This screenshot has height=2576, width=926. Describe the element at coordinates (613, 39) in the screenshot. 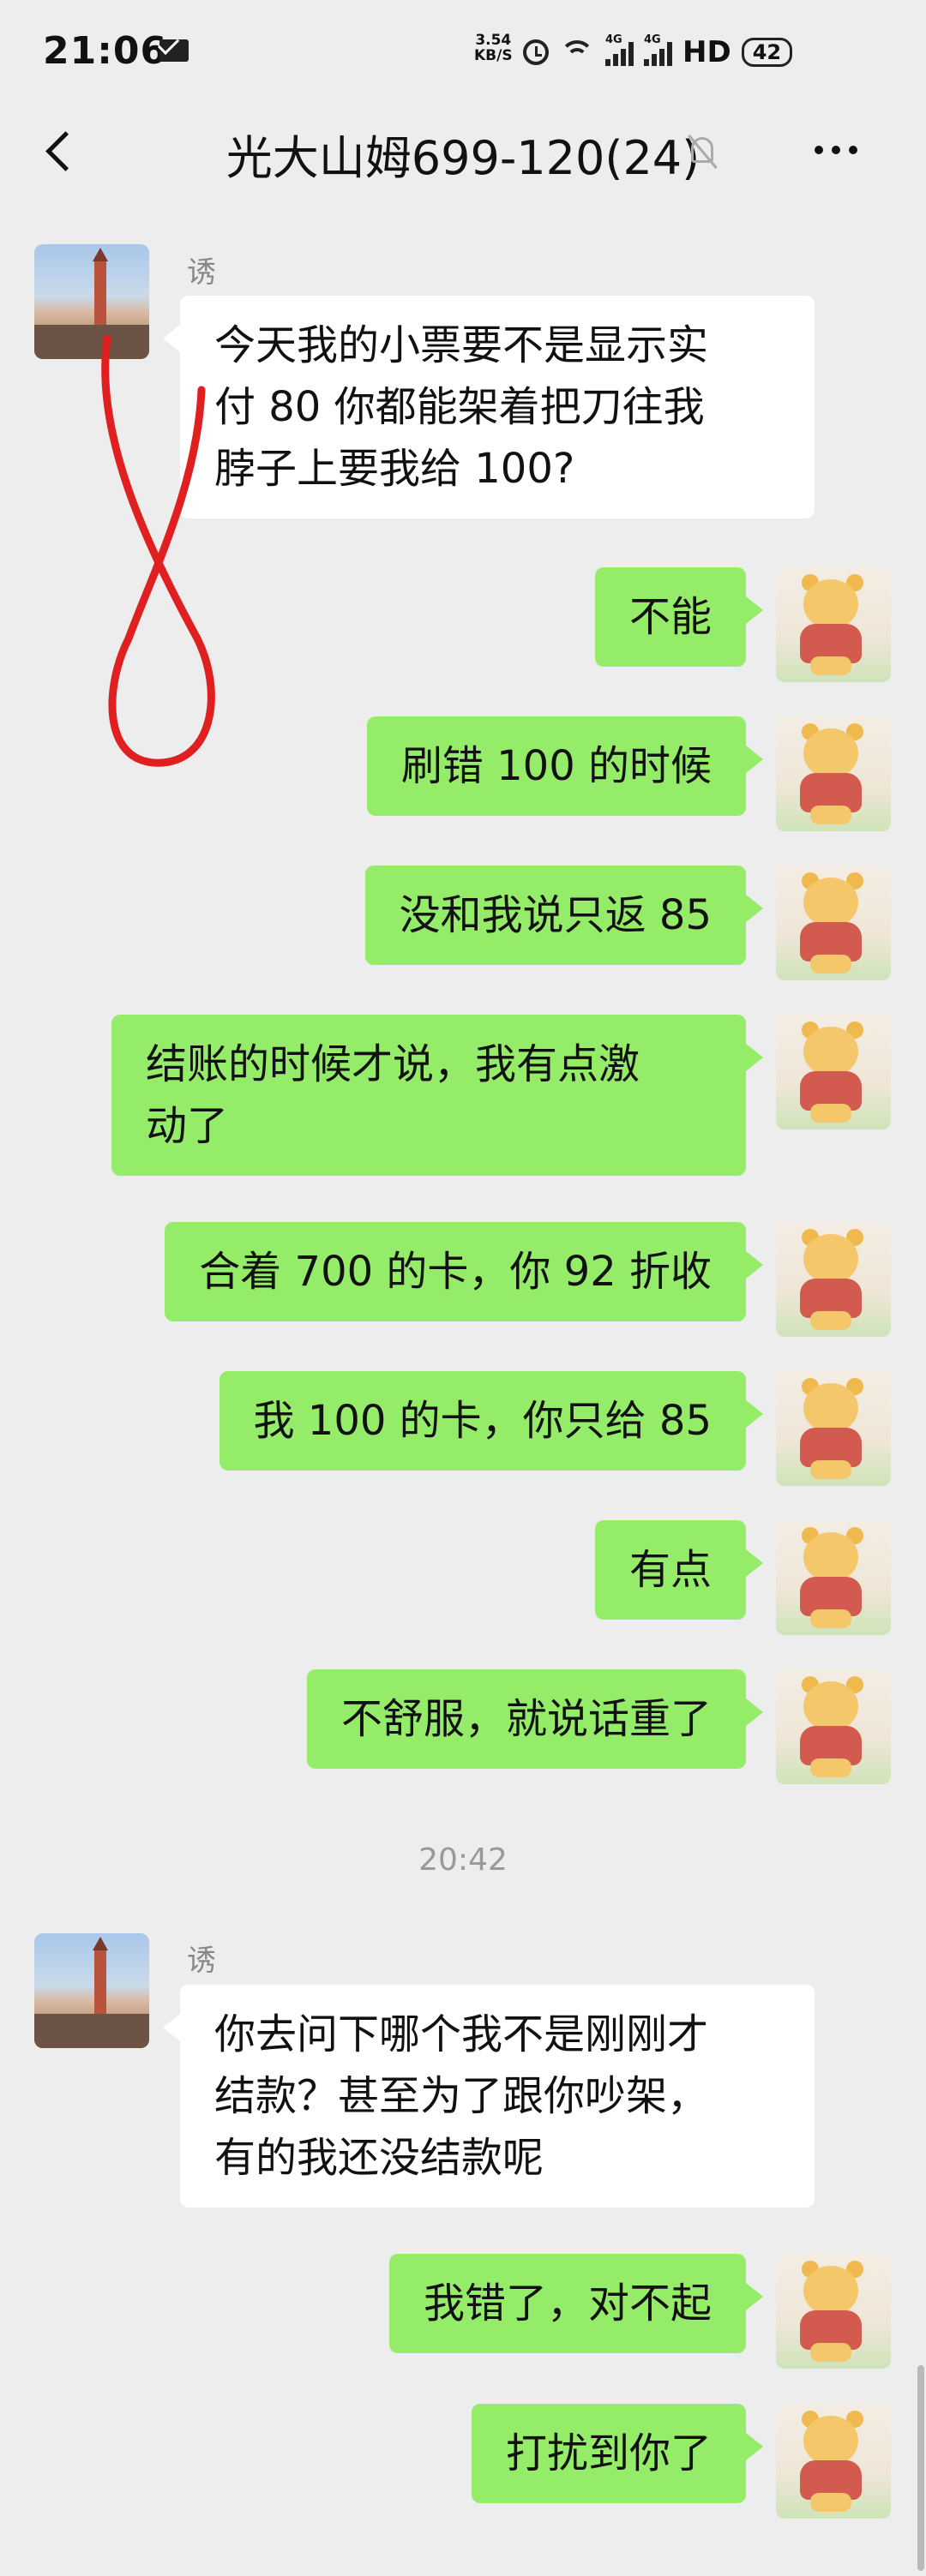

I see `network-type-1: 4G` at that location.